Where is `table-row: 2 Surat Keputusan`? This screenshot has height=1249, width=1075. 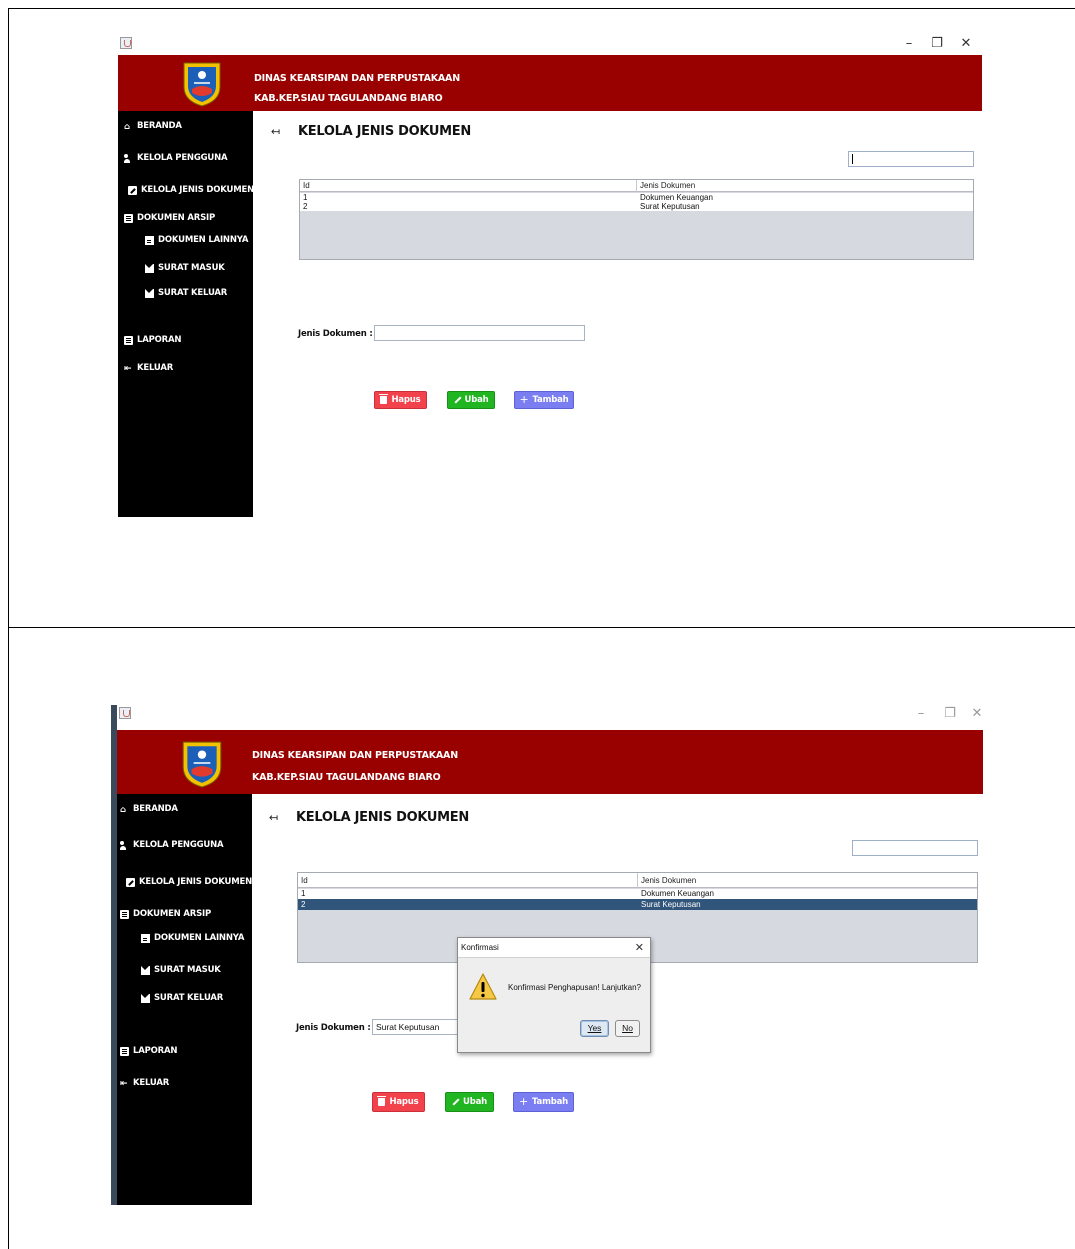
table-row: 2 Surat Keputusan is located at coordinates (636, 206).